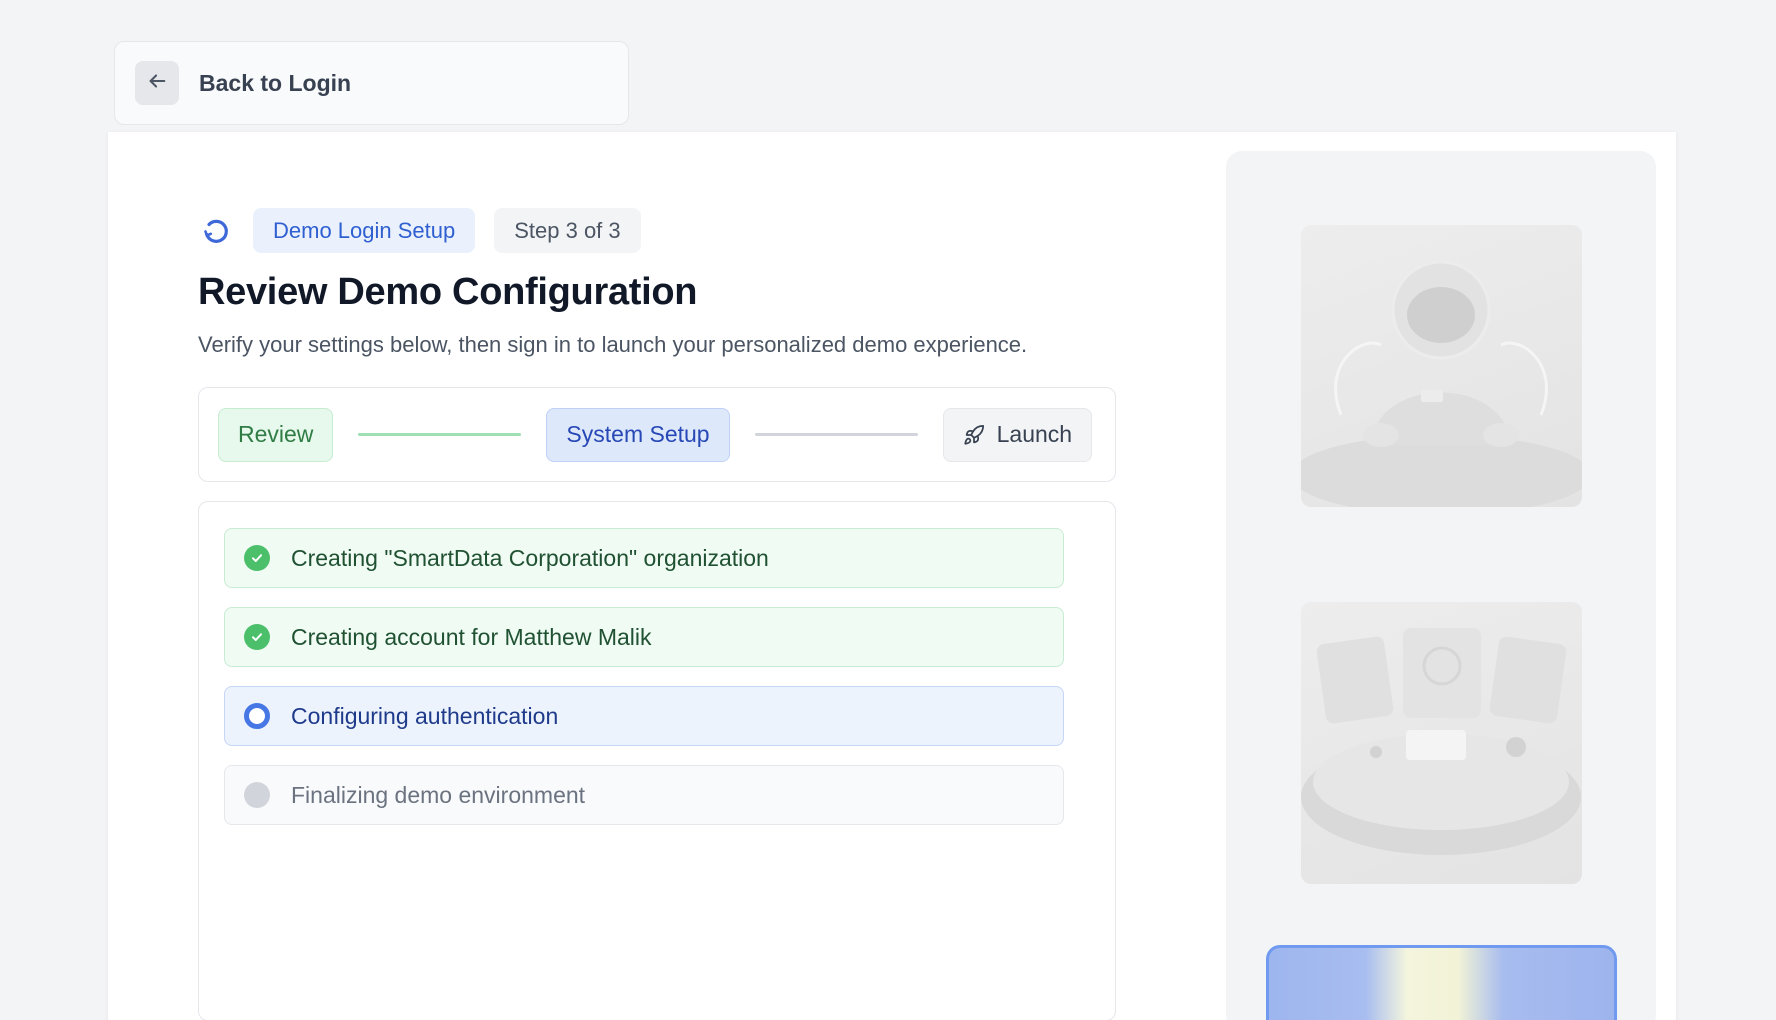 The width and height of the screenshot is (1776, 1020). I want to click on astronaut-illustration, so click(1441, 366).